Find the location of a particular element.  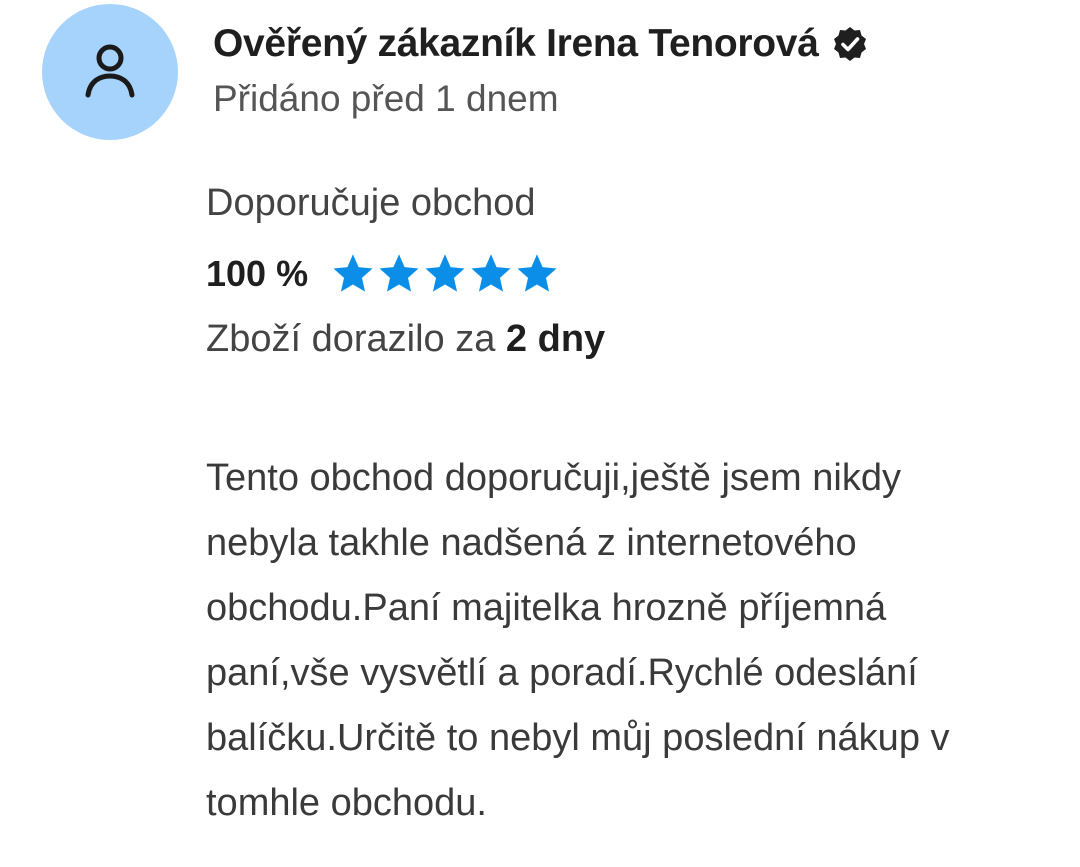

user-icon is located at coordinates (110, 71).